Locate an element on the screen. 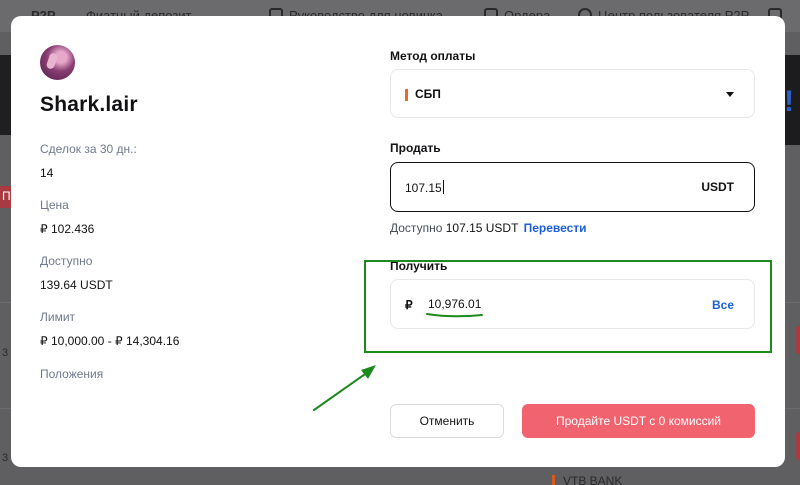 The image size is (800, 485). available-label: Доступно is located at coordinates (66, 261).